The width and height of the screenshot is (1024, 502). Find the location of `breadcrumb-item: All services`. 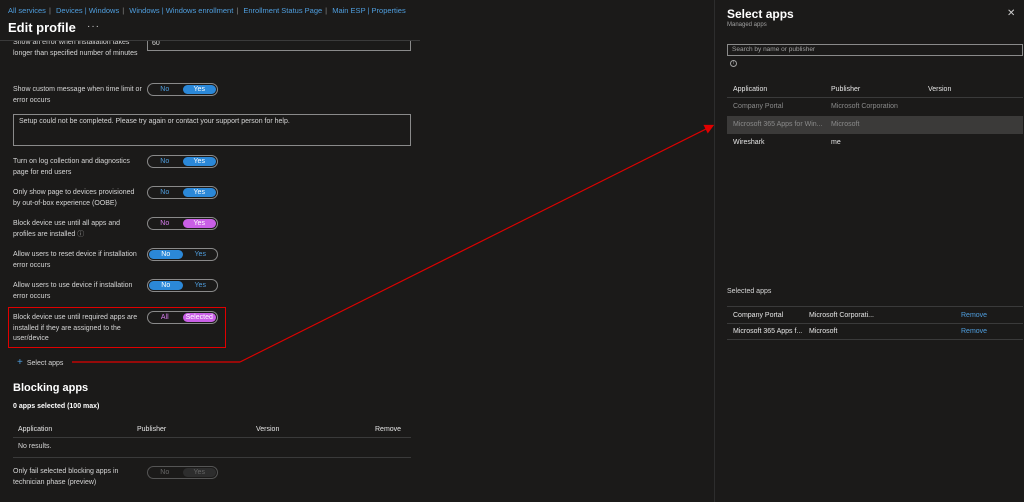

breadcrumb-item: All services is located at coordinates (27, 10).